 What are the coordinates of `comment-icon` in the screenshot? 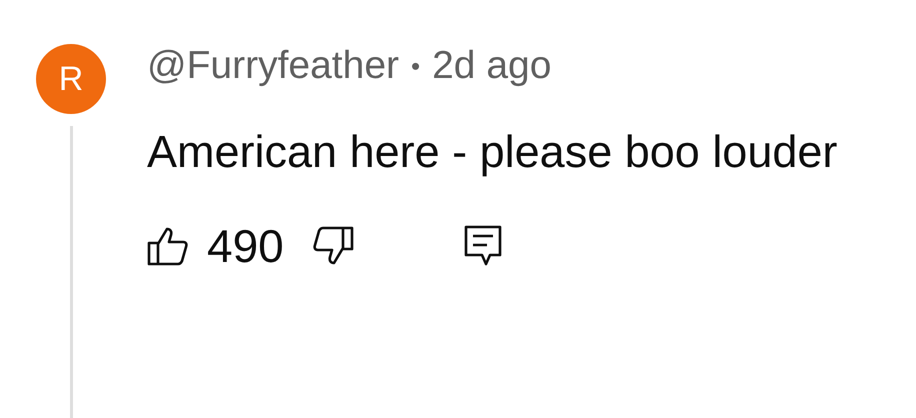 It's located at (483, 246).